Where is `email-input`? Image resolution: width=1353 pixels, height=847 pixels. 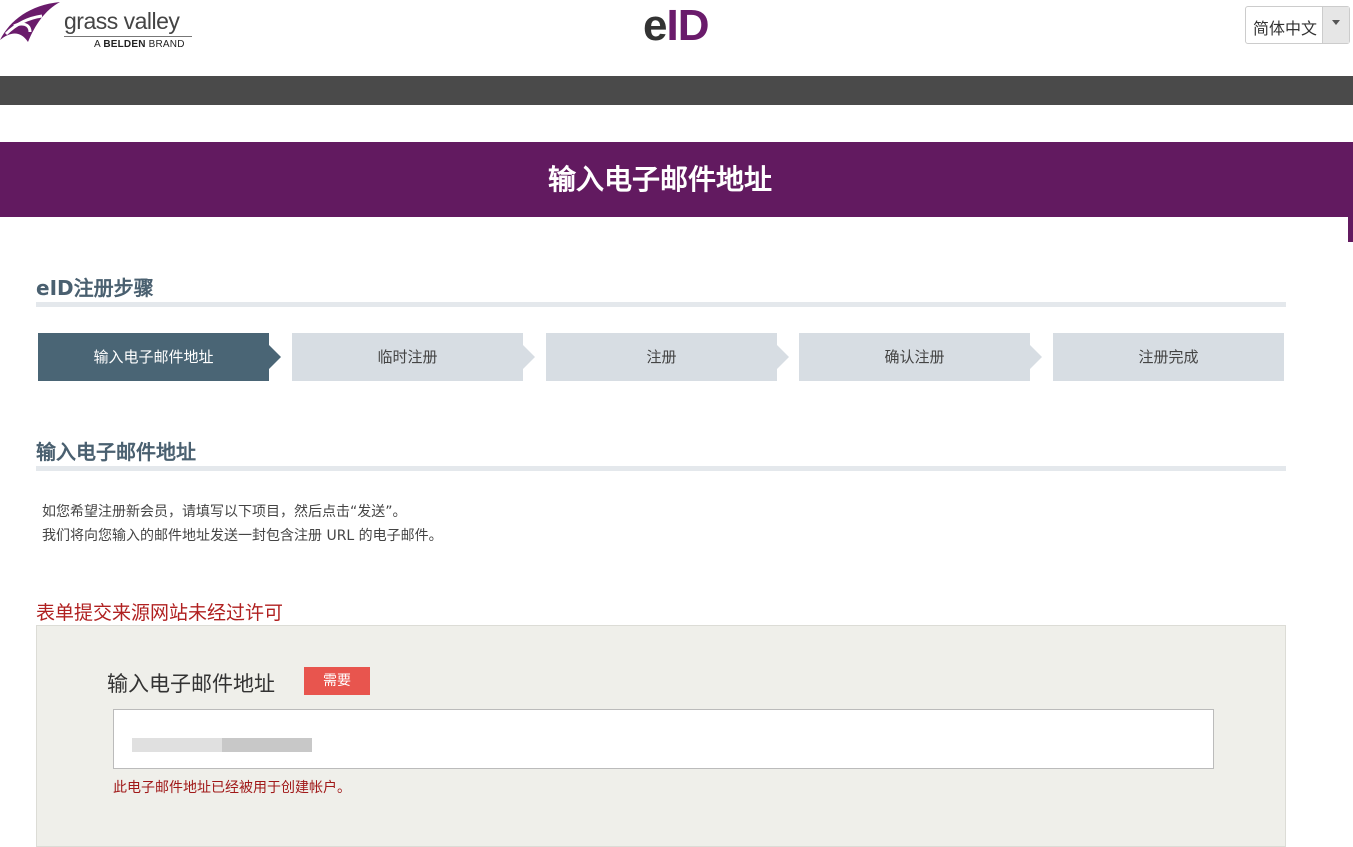 email-input is located at coordinates (663, 739).